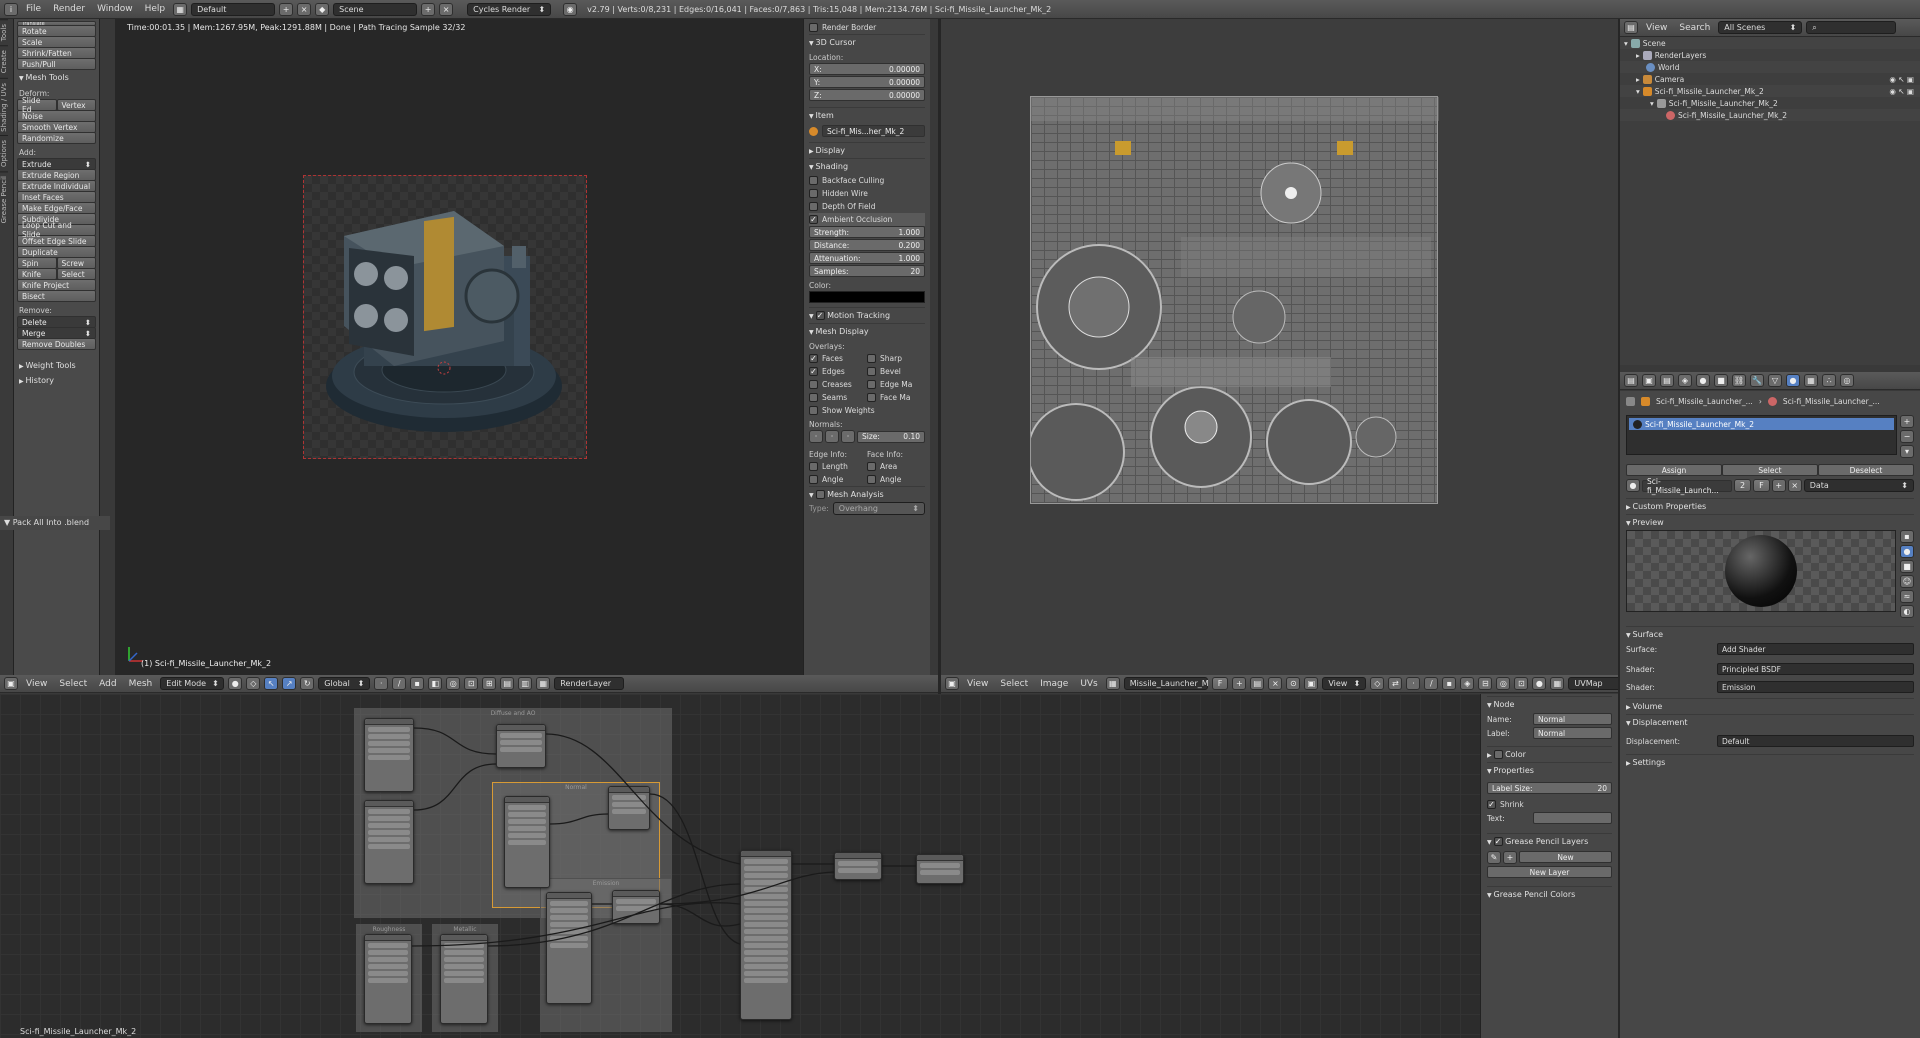 The width and height of the screenshot is (1920, 1038). I want to click on npanel-scrollbar, so click(934, 347).